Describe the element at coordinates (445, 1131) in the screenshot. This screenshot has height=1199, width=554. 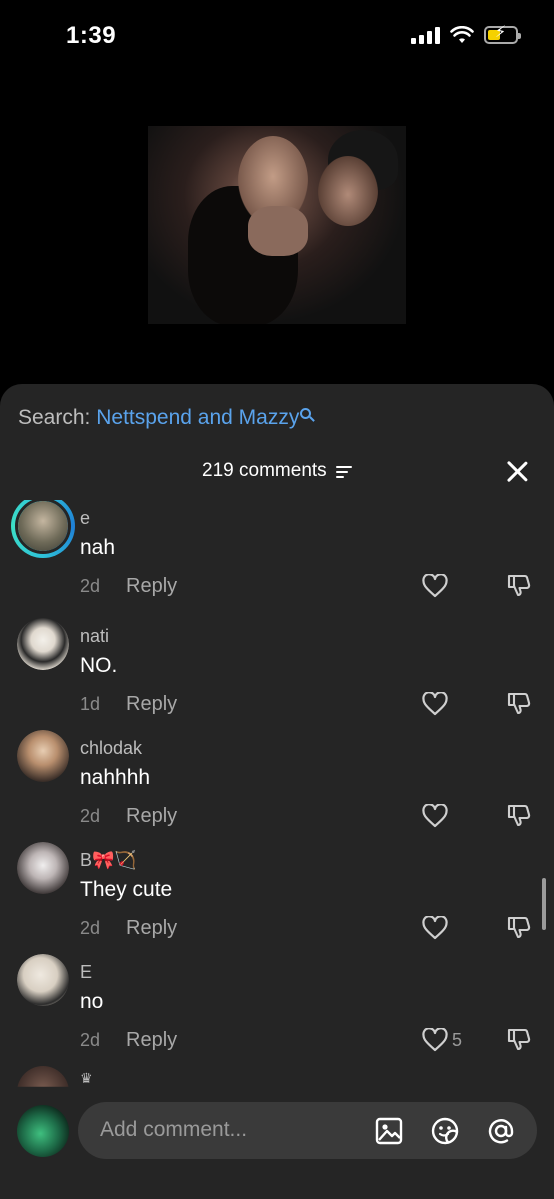
I see `sticker-icon` at that location.